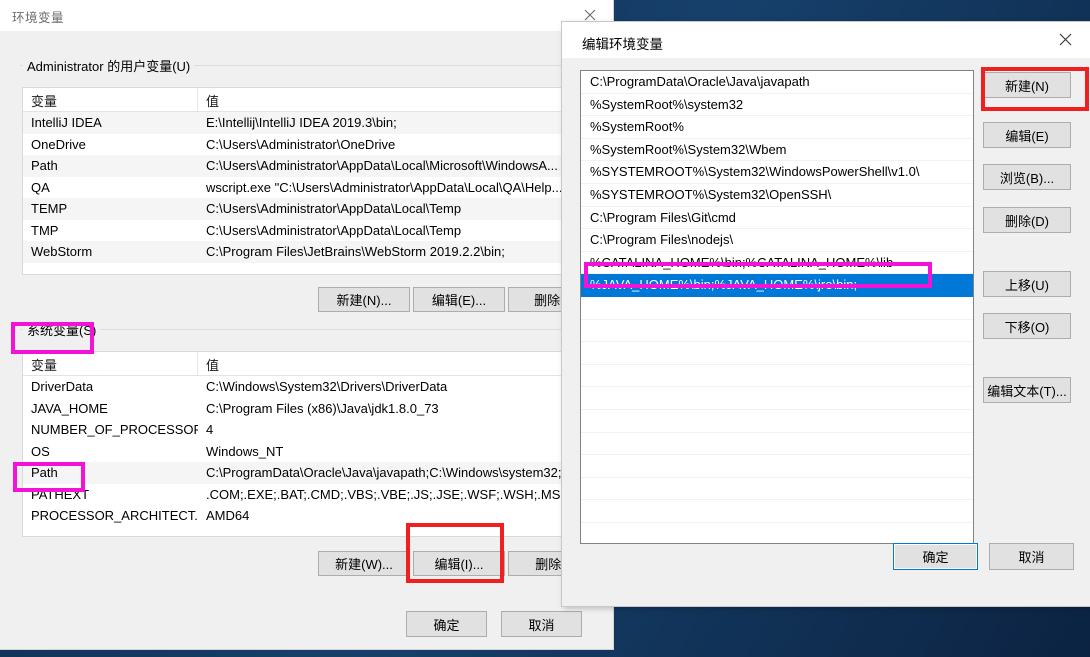 This screenshot has width=1090, height=657. Describe the element at coordinates (228, 516) in the screenshot. I see `variable-value-cell: AMD64` at that location.